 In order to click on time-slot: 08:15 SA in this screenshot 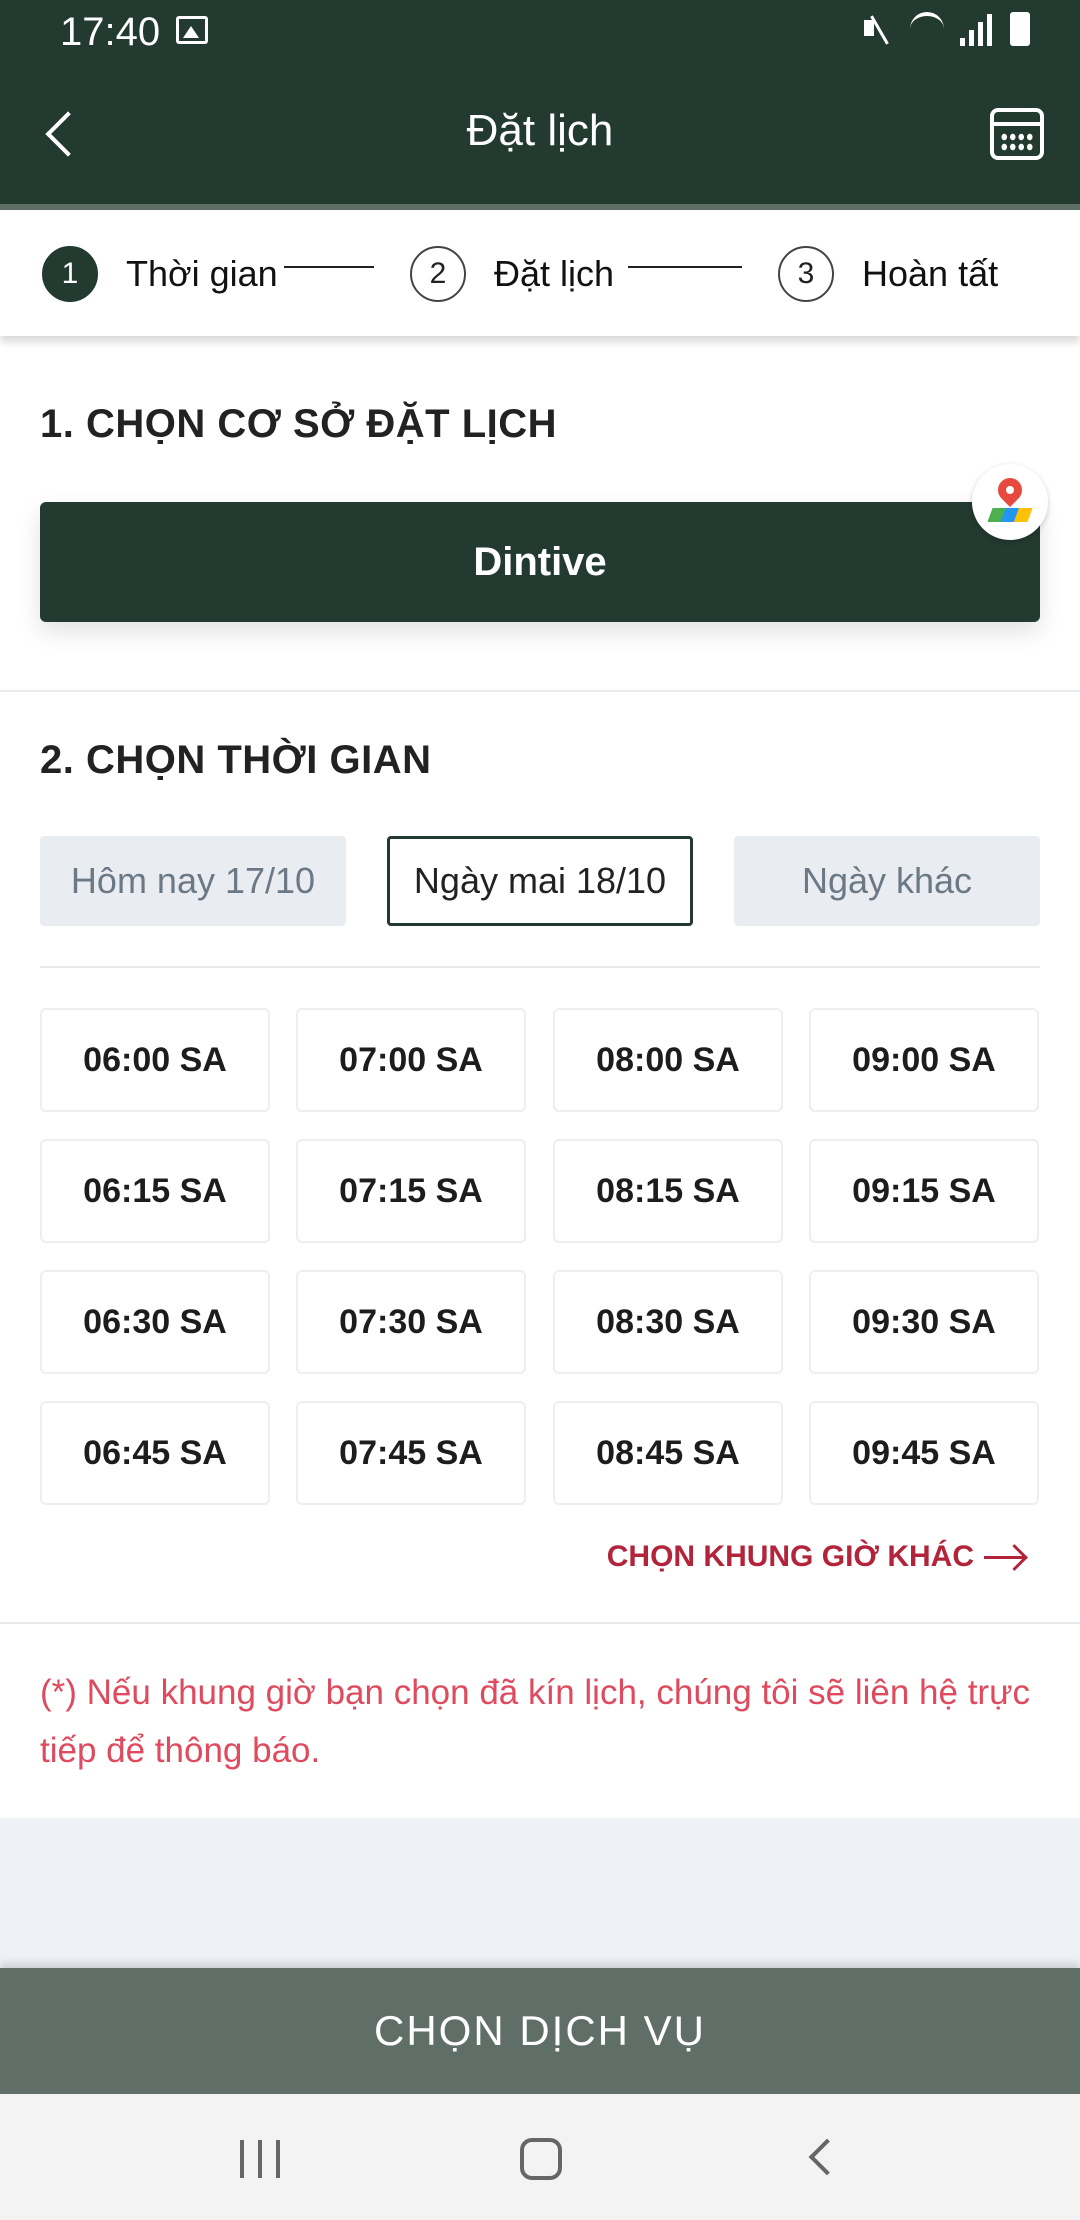, I will do `click(668, 1191)`.